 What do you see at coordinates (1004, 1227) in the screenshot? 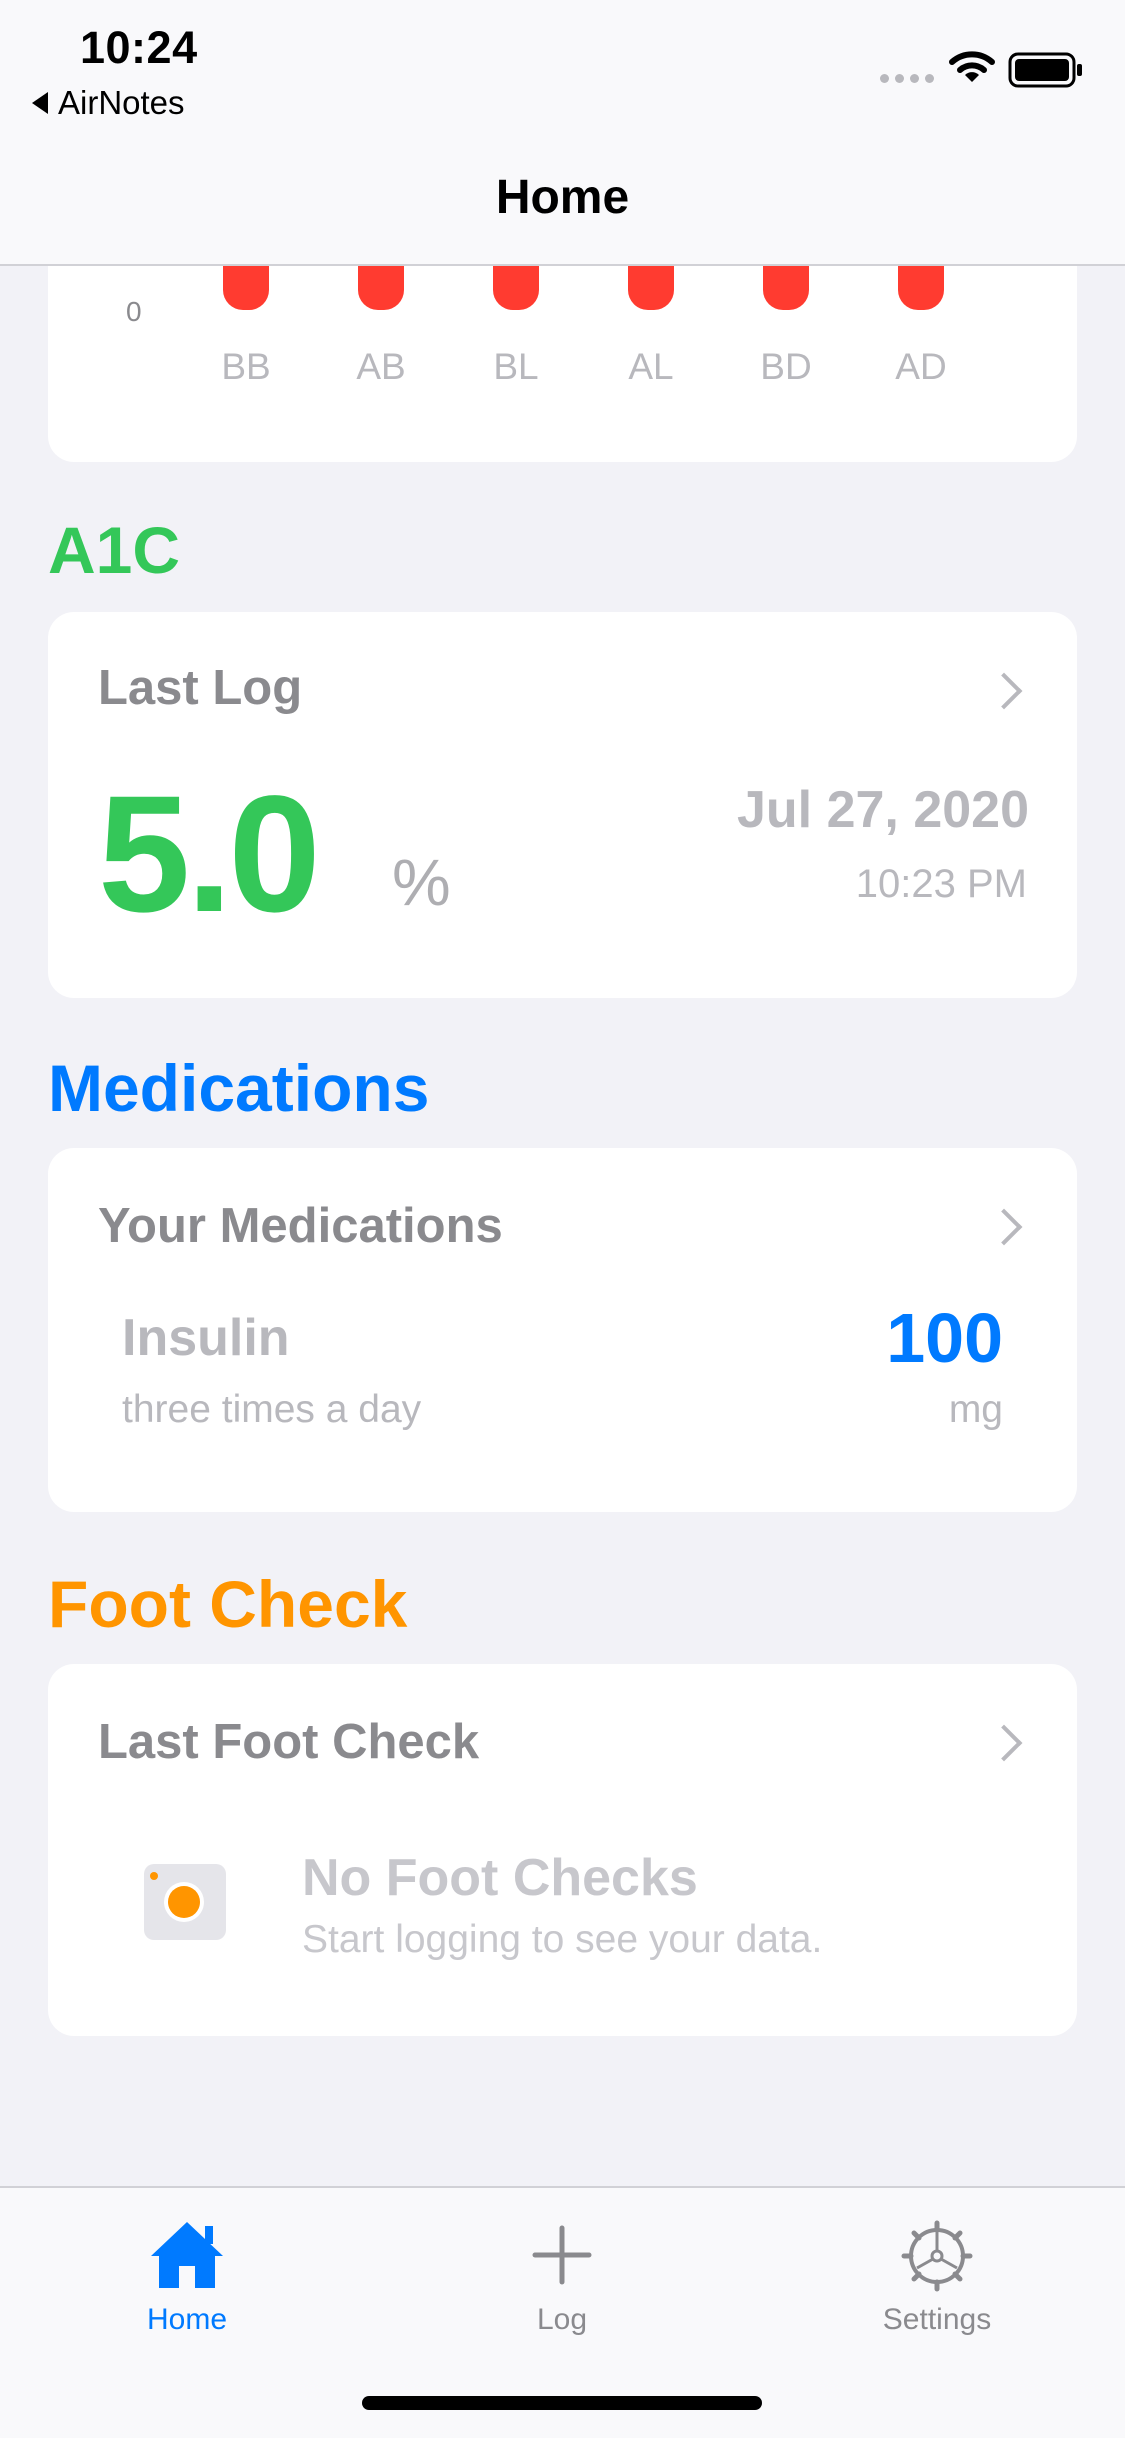
I see `medications-chevron-icon` at bounding box center [1004, 1227].